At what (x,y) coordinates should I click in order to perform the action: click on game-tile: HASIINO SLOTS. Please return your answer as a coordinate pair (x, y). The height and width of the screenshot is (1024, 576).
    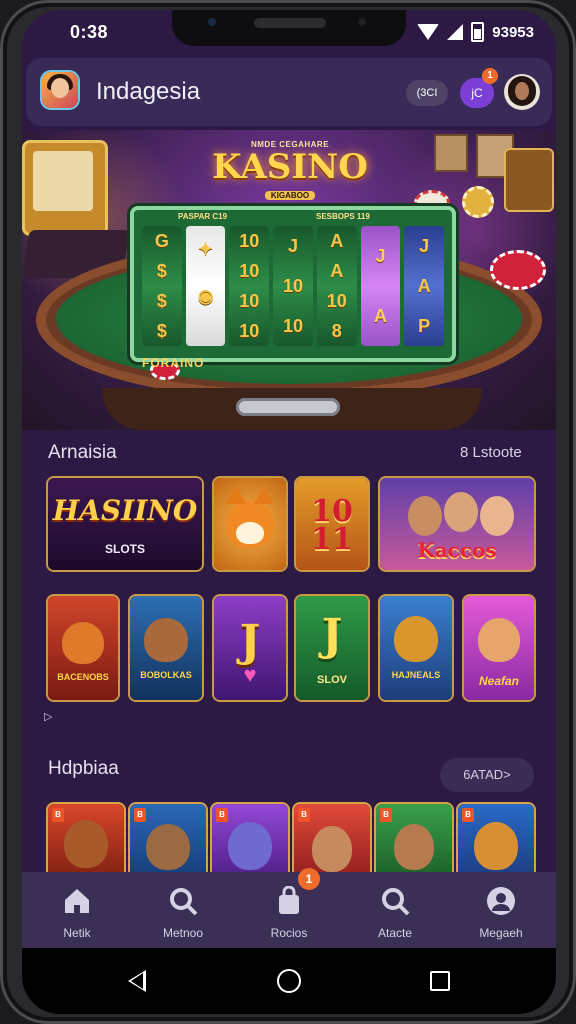
    Looking at the image, I should click on (125, 524).